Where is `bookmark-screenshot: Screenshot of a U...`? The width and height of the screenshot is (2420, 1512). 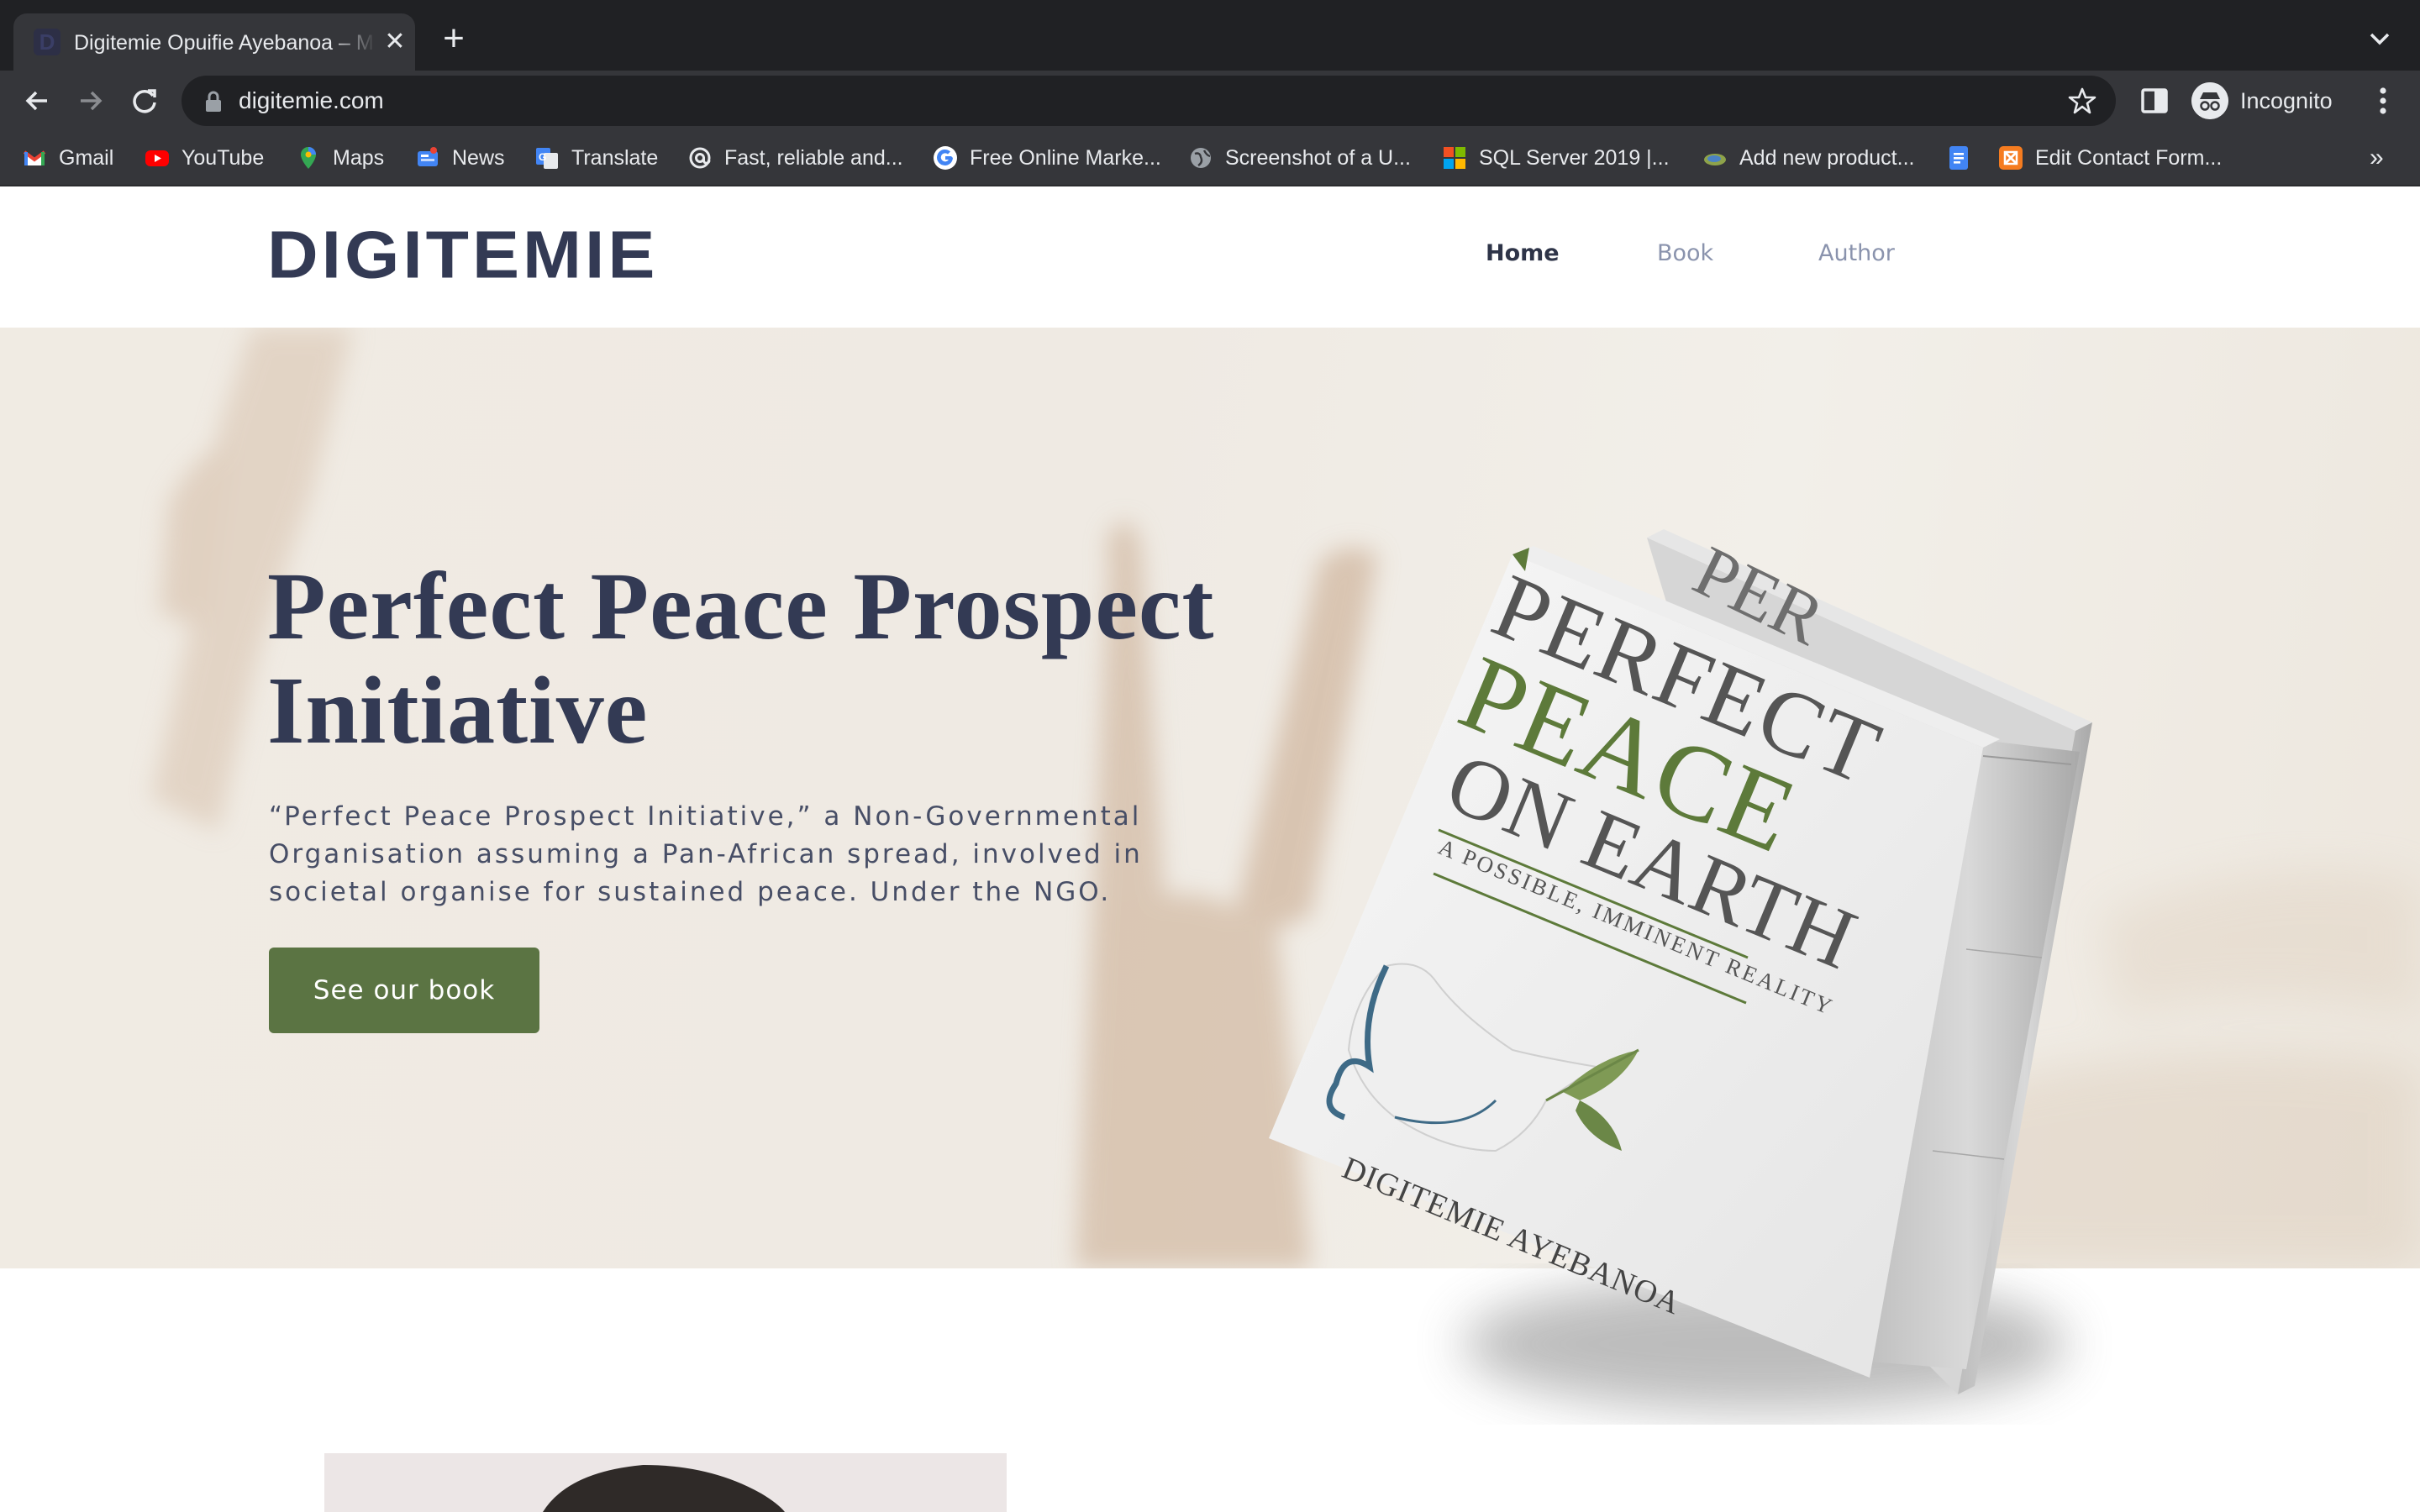
bookmark-screenshot: Screenshot of a U... is located at coordinates (1299, 158).